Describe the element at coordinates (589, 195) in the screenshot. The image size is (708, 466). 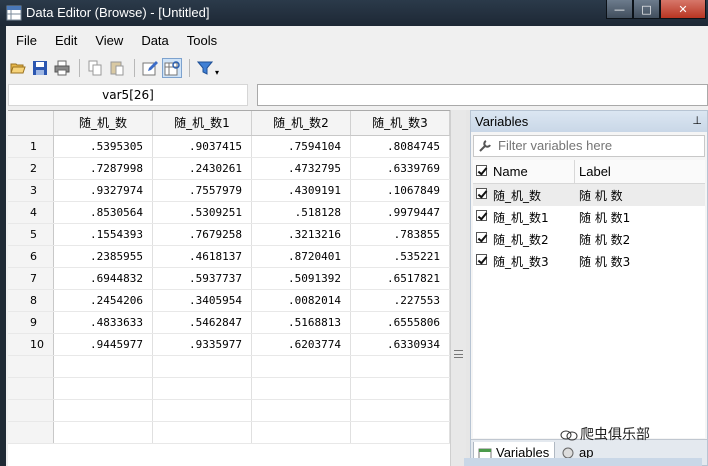
I see `variable-row: 随_机_数 随 机 数` at that location.